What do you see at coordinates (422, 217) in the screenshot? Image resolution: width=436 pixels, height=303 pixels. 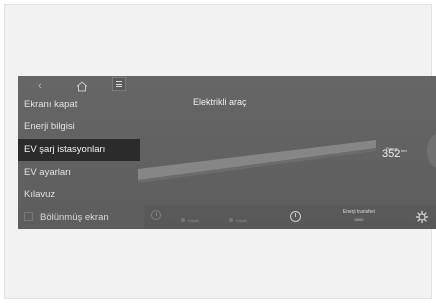 I see `gear-icon` at bounding box center [422, 217].